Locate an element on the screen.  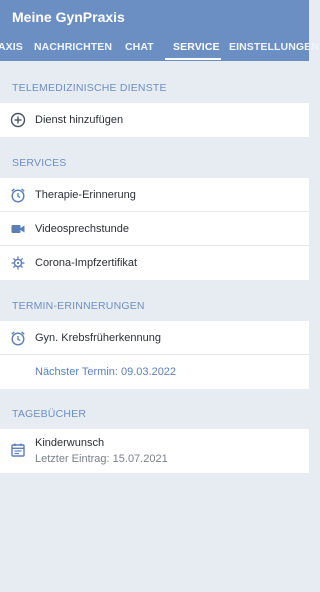
diary-row-kinderwunsch: Kinderwunsch Letzter Eintrag: 15.07.2021 is located at coordinates (154, 451).